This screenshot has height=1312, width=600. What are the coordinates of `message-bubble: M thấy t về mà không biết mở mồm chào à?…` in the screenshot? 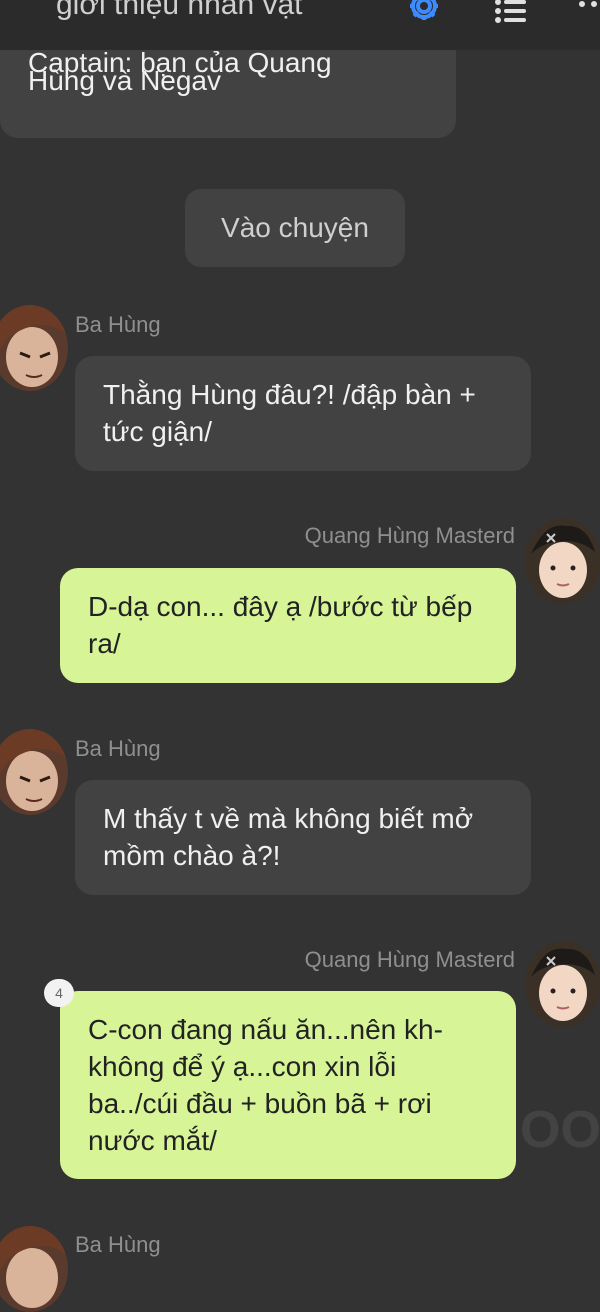 It's located at (303, 837).